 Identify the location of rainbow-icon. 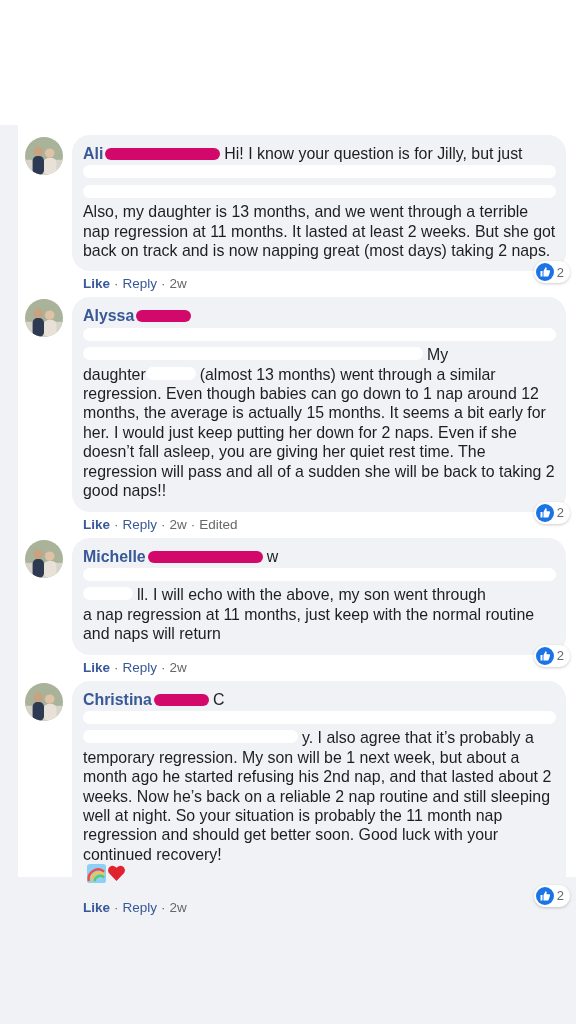
(96, 874).